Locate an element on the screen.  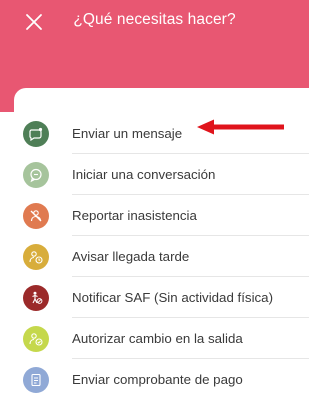
menu-item-label: Enviar comprobante de pago is located at coordinates (157, 379).